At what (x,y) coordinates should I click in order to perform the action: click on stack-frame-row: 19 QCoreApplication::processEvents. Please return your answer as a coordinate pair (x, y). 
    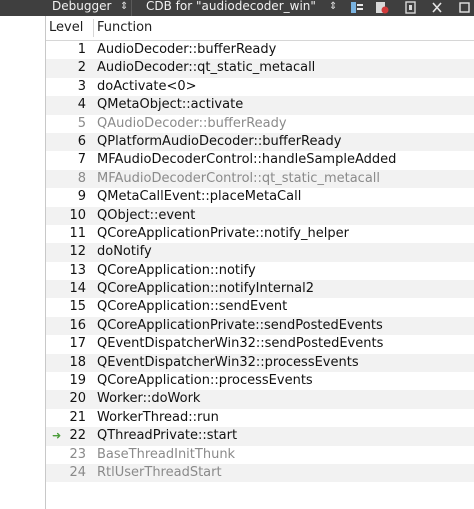
    Looking at the image, I should click on (260, 381).